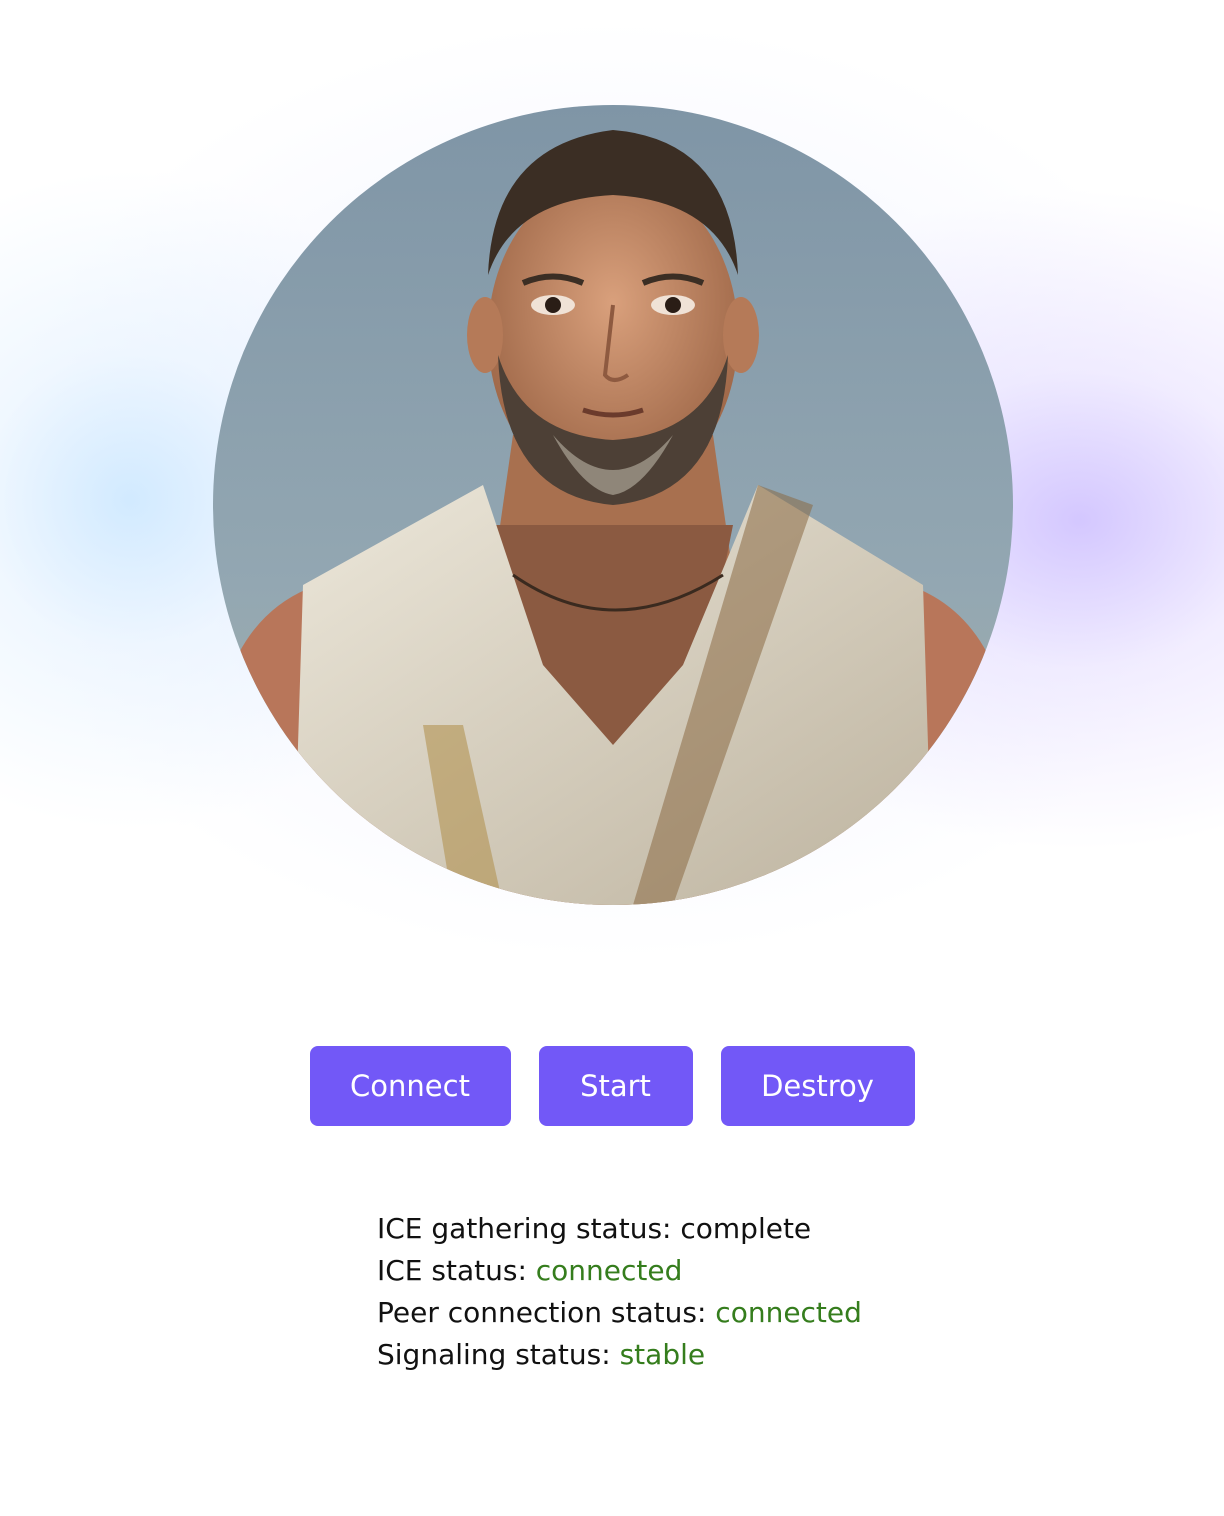 The width and height of the screenshot is (1224, 1516). What do you see at coordinates (498, 1354) in the screenshot?
I see `signaling-status-label: Signaling status:` at bounding box center [498, 1354].